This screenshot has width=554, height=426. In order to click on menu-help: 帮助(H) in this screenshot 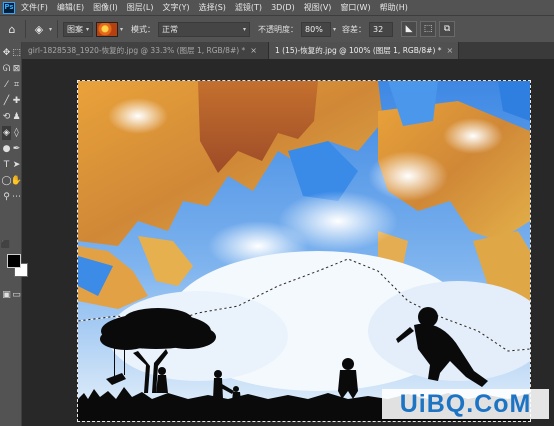, I will do `click(394, 7)`.